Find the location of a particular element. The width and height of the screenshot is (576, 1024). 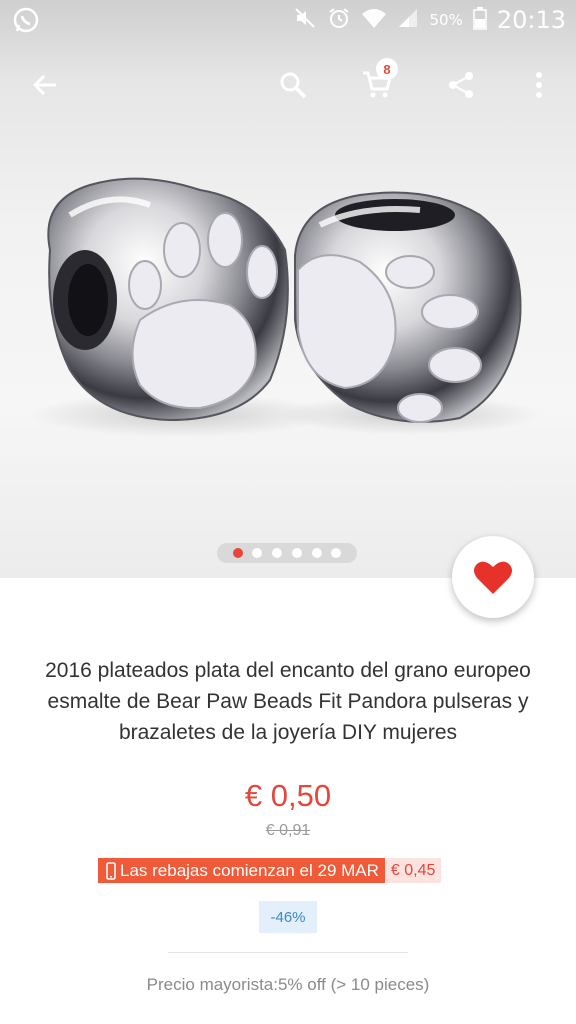

wholesale-price: Precio mayorista:5% off (> 10 pieces) is located at coordinates (288, 985).